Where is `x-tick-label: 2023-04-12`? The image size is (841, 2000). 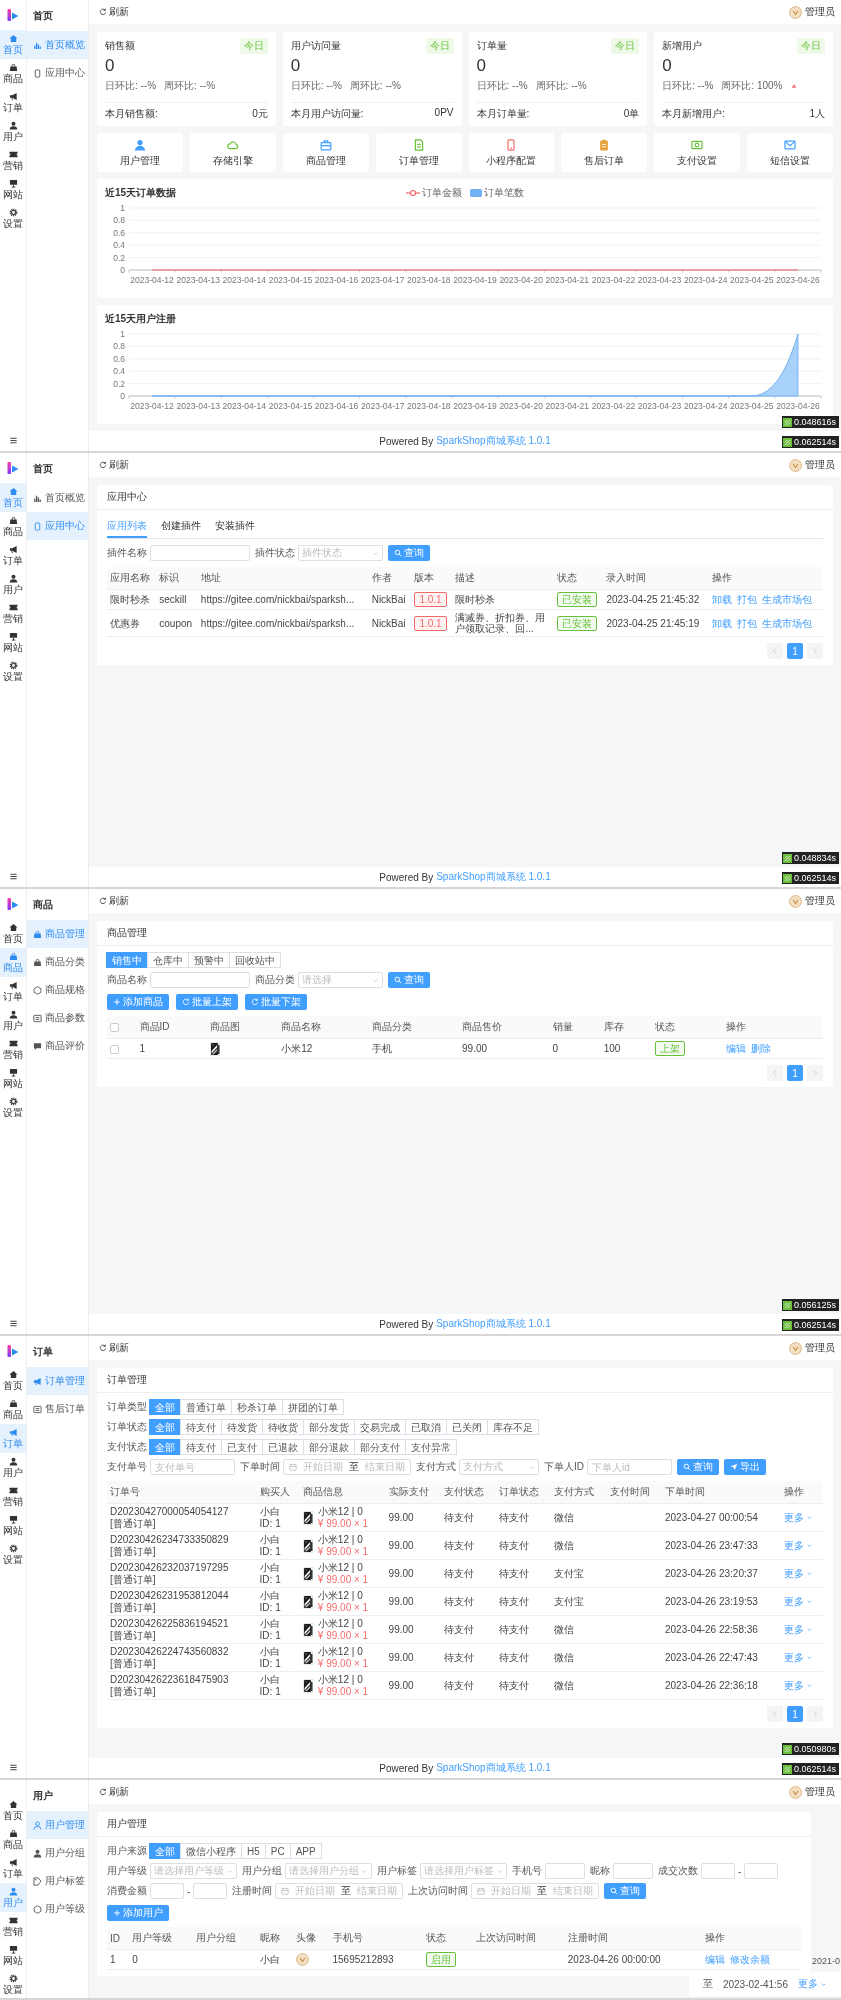 x-tick-label: 2023-04-12 is located at coordinates (152, 405).